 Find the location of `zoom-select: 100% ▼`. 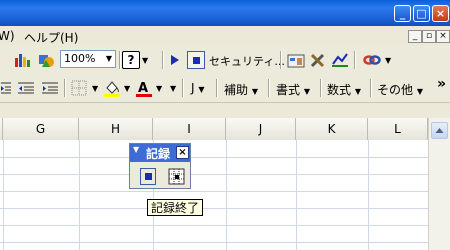

zoom-select: 100% ▼ is located at coordinates (88, 59).